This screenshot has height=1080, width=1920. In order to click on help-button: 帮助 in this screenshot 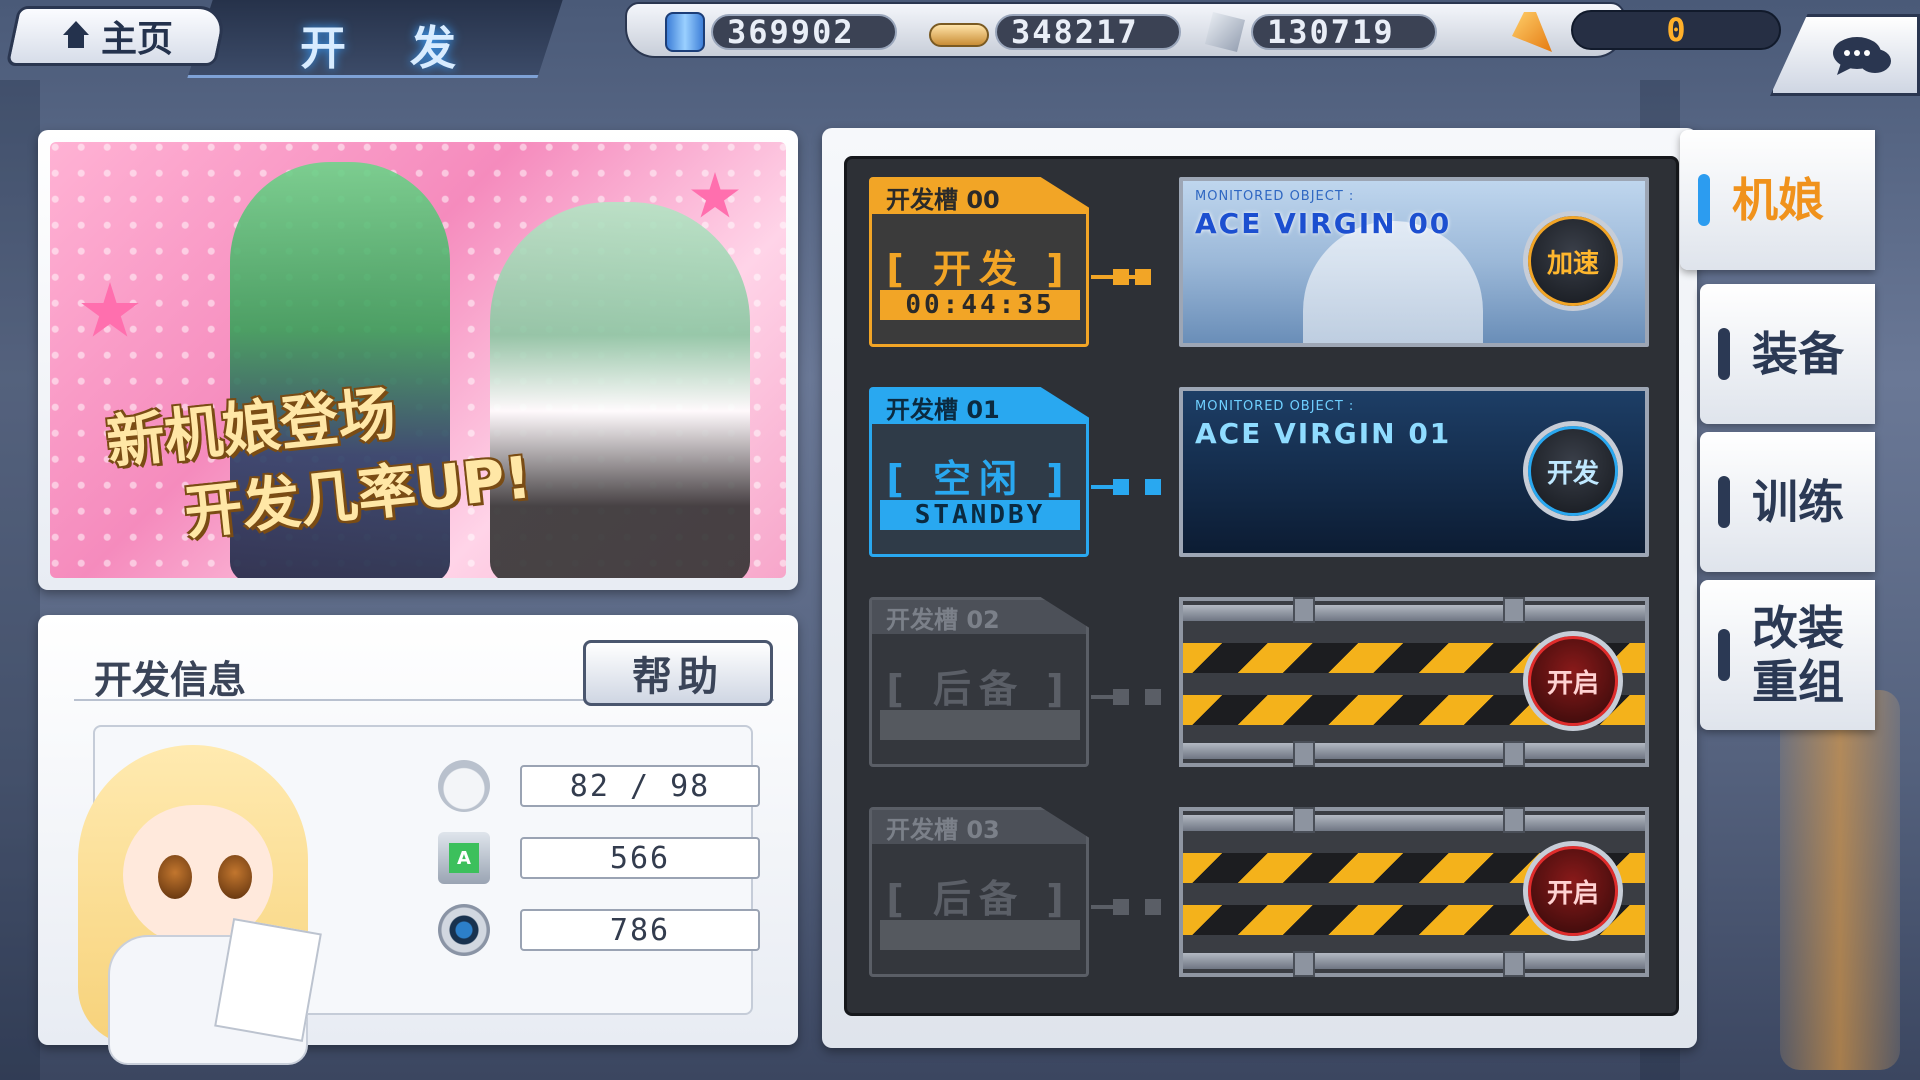, I will do `click(678, 673)`.